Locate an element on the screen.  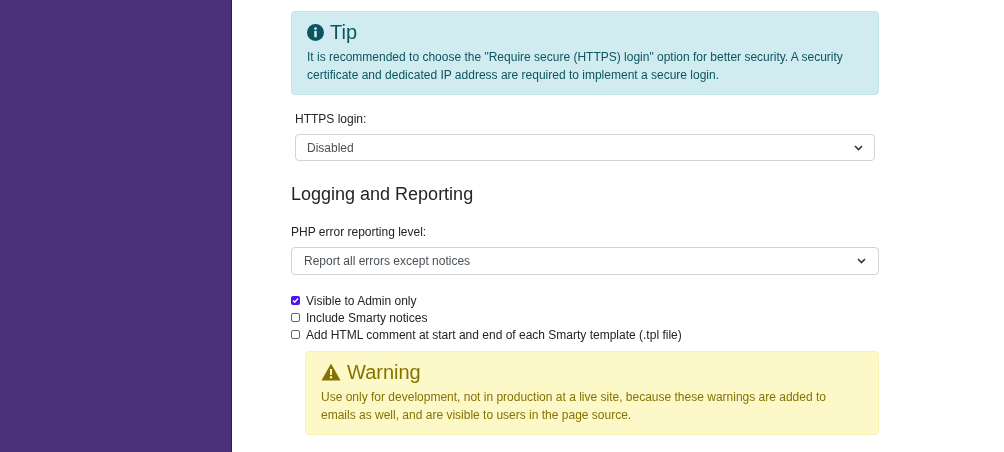
error-level-select: Report all errors except notices is located at coordinates (585, 261).